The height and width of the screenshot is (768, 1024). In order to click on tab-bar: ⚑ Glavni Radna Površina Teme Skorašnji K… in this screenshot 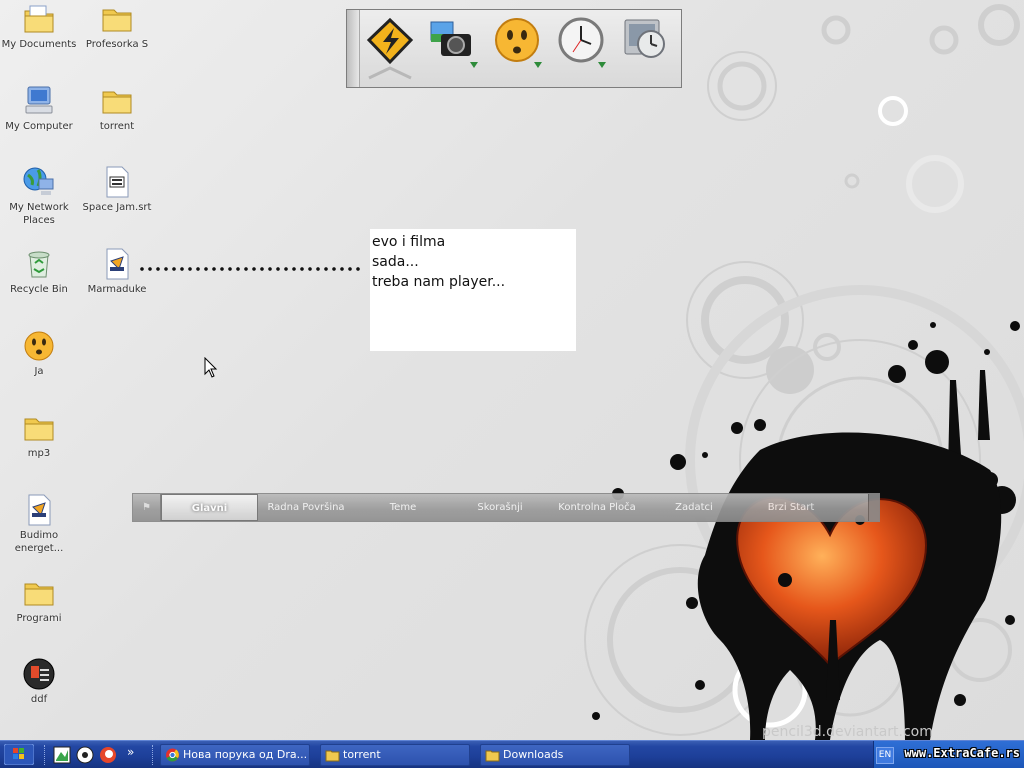, I will do `click(506, 507)`.